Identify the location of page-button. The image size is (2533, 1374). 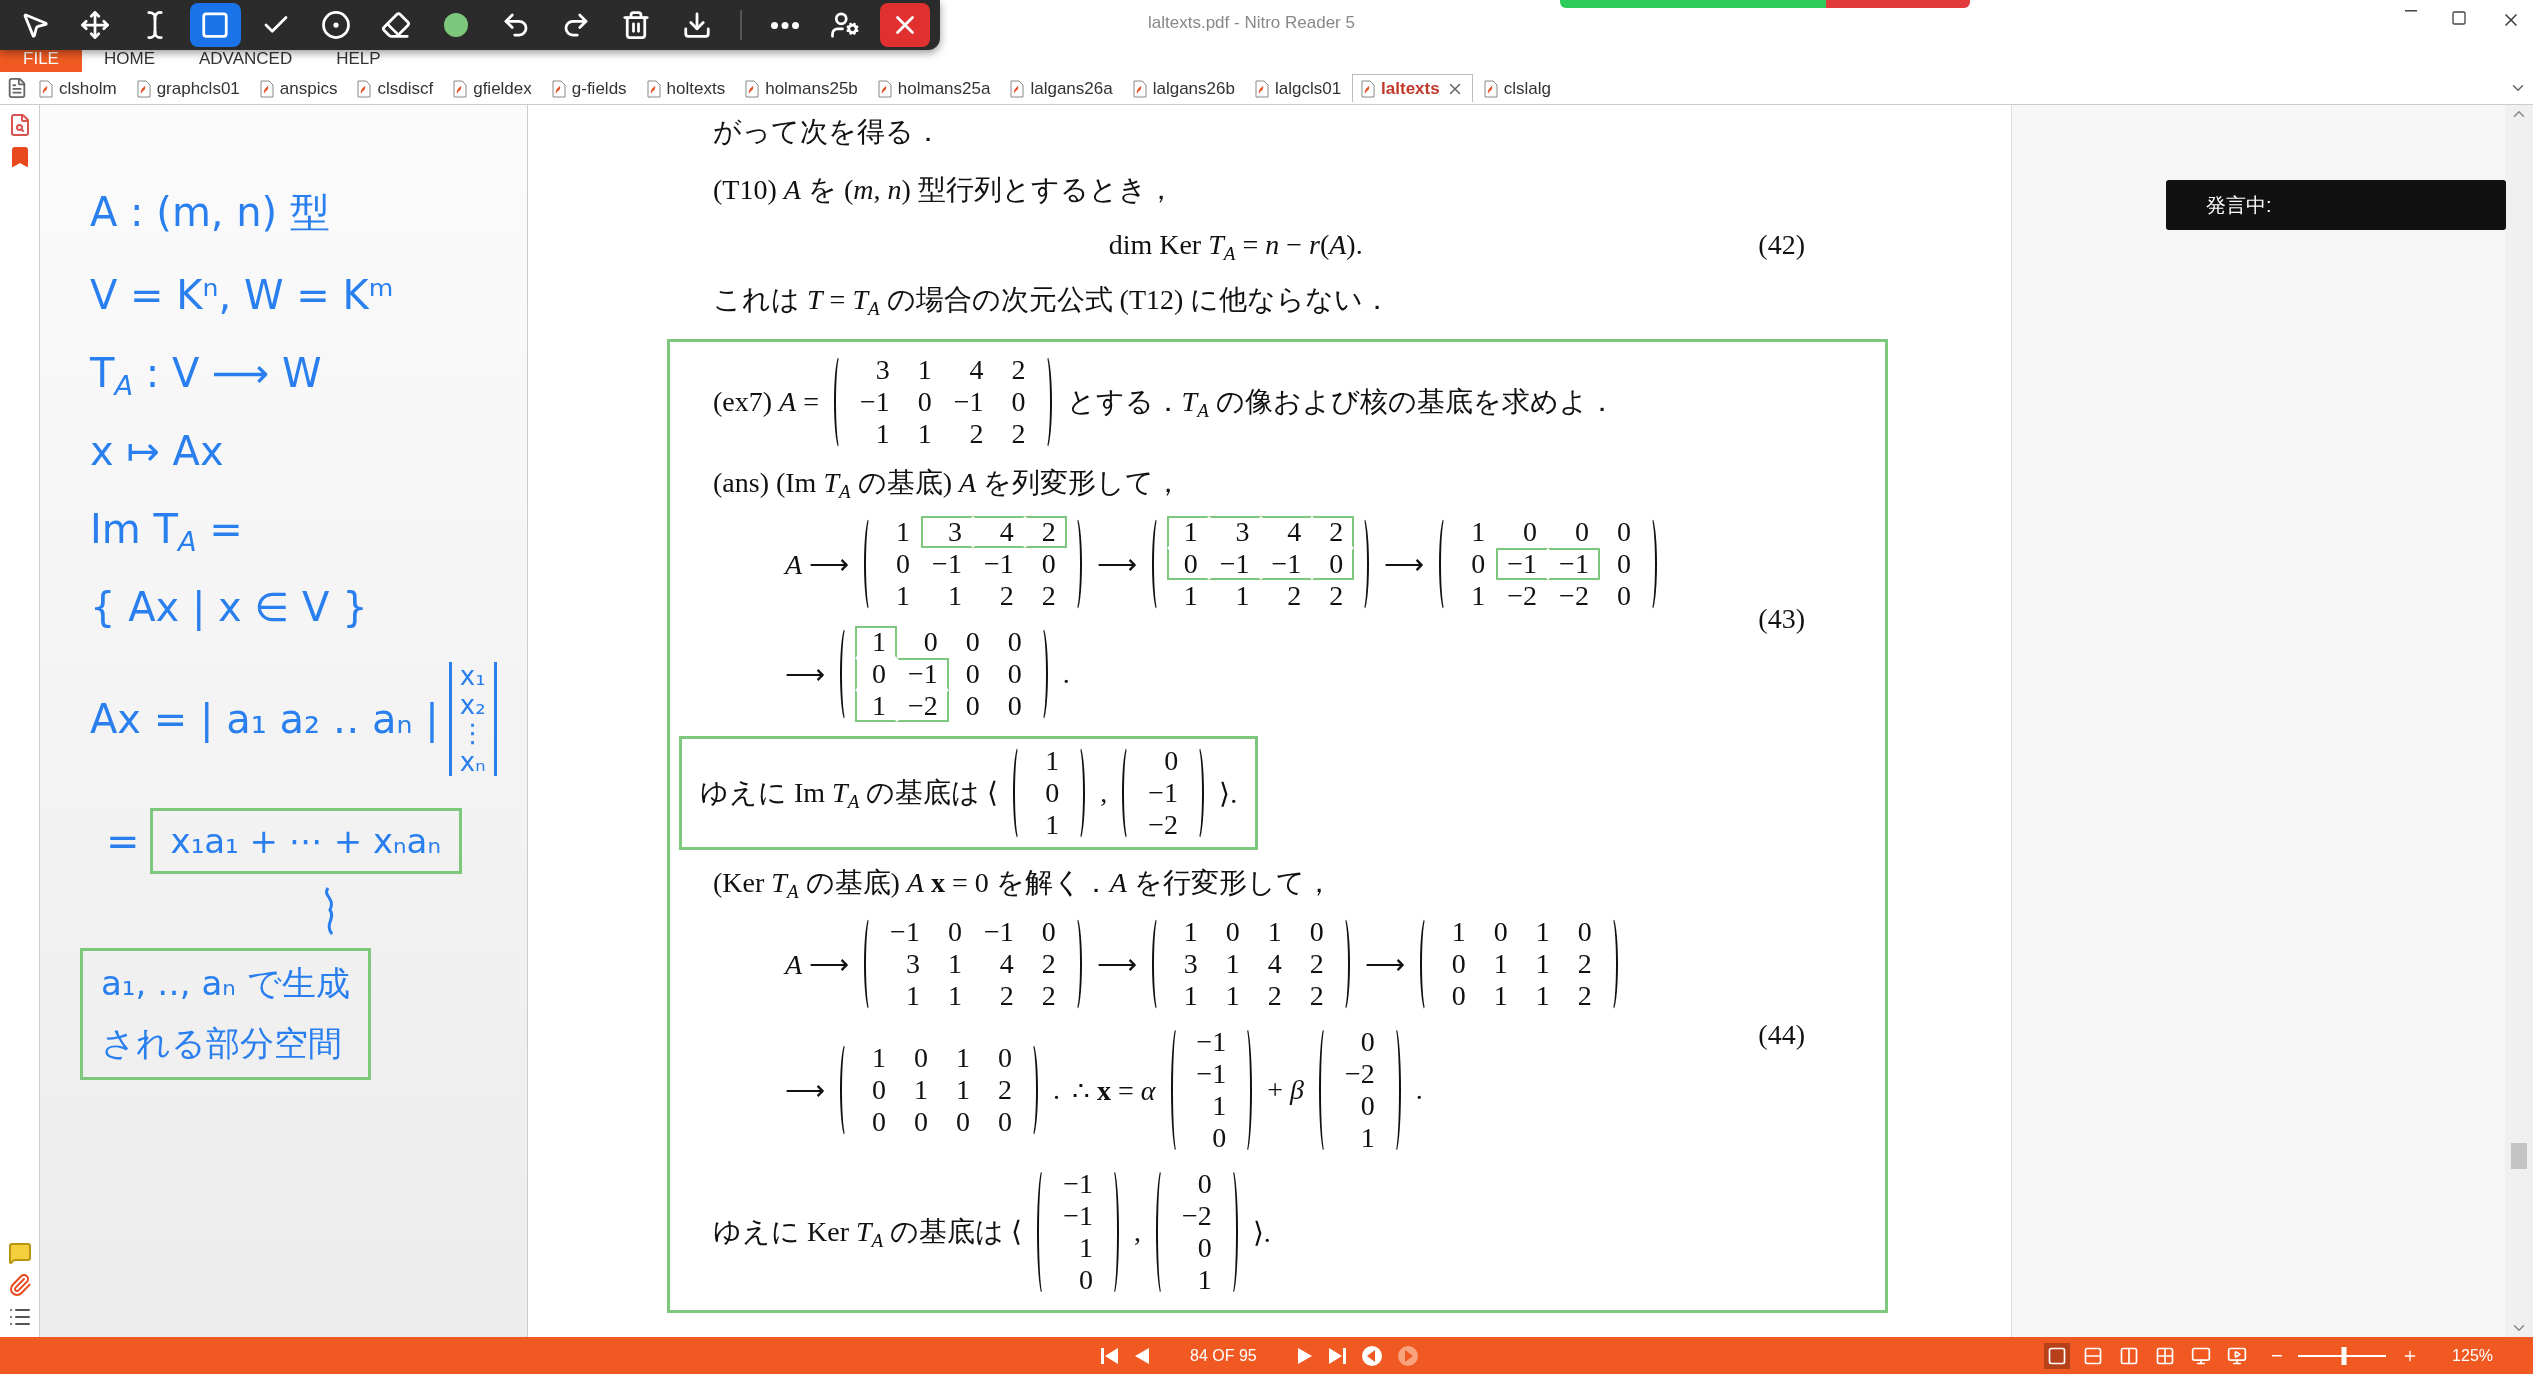
(17, 88).